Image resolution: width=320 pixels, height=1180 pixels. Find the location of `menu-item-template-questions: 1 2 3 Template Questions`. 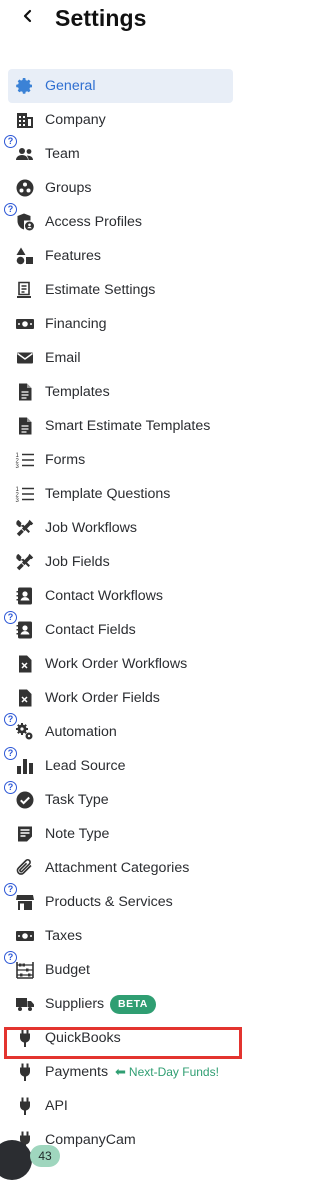

menu-item-template-questions: 1 2 3 Template Questions is located at coordinates (133, 494).